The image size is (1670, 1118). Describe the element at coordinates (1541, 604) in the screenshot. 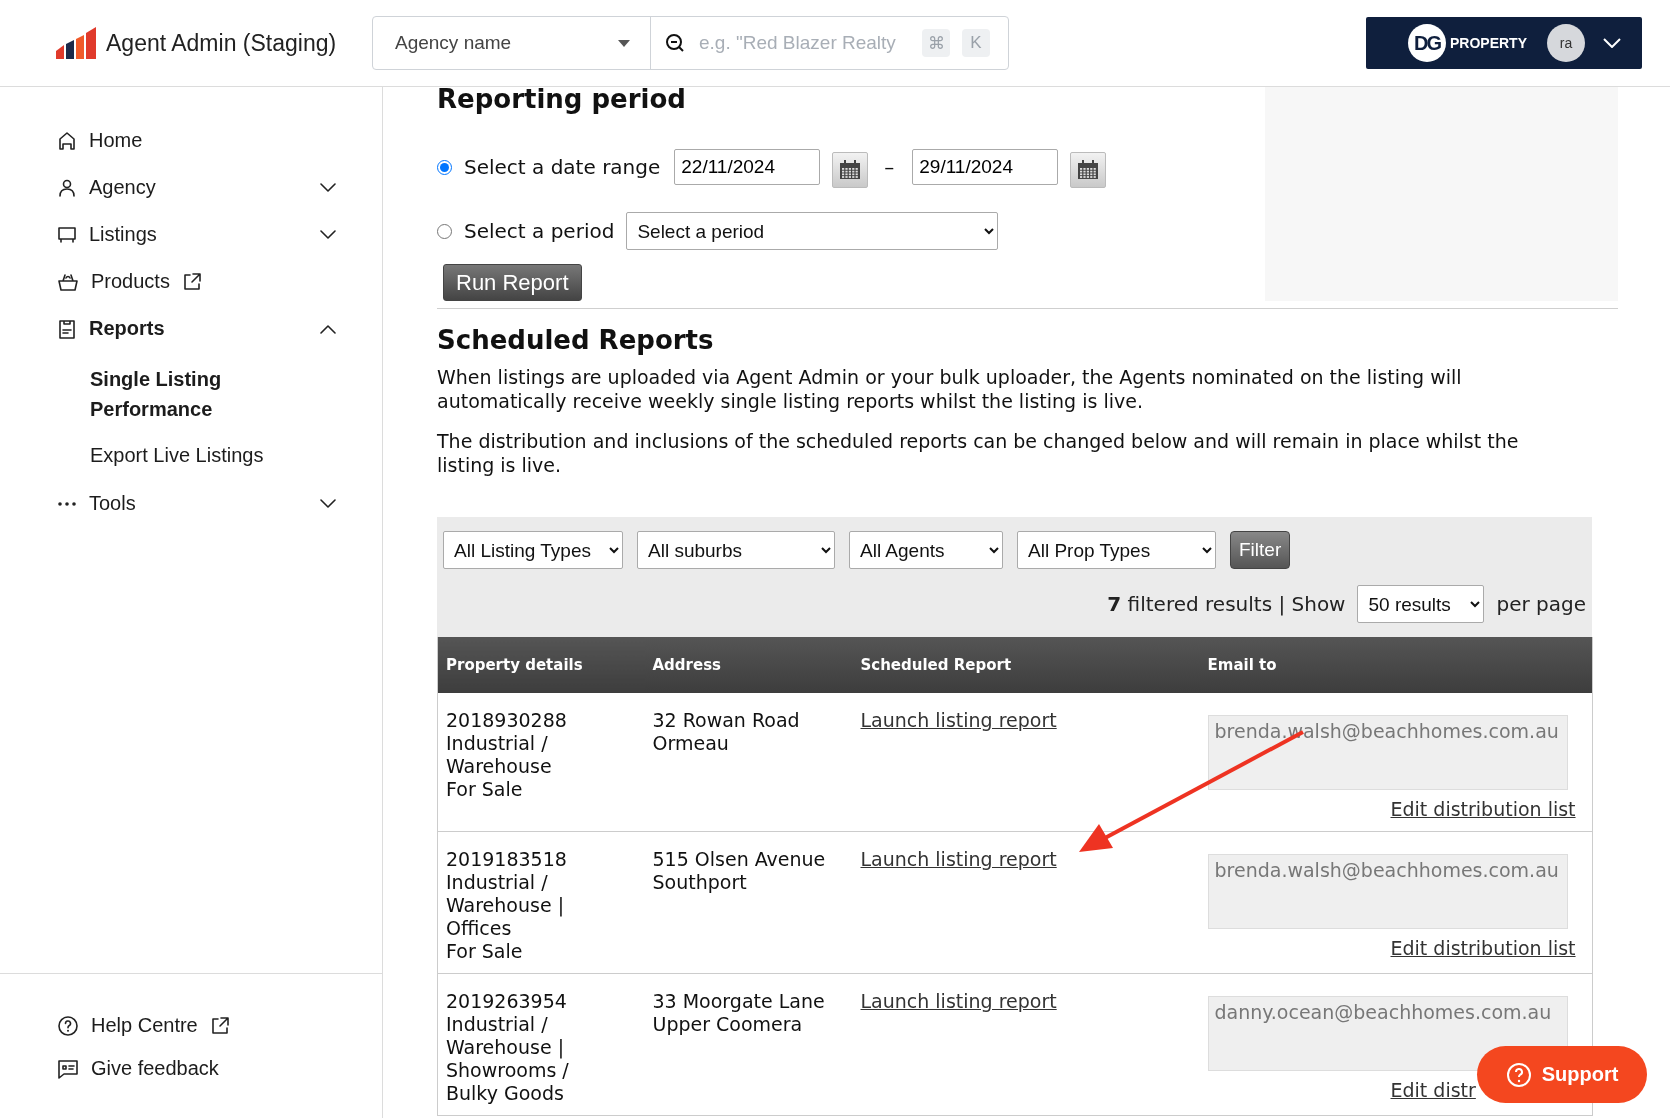

I see `per-page-label: per page` at that location.